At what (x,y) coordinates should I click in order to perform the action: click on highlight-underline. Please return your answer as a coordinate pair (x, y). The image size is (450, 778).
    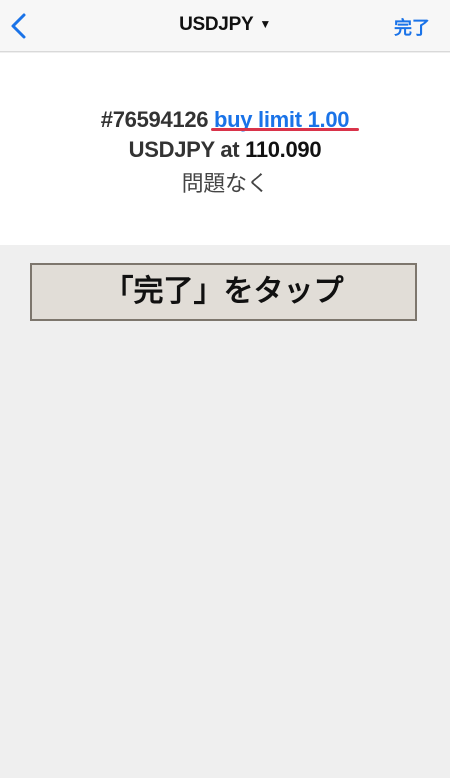
    Looking at the image, I should click on (285, 129).